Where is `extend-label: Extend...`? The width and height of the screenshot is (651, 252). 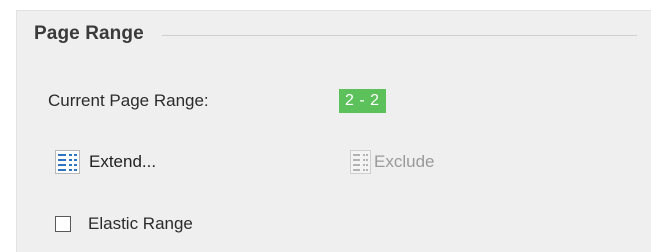
extend-label: Extend... is located at coordinates (123, 161).